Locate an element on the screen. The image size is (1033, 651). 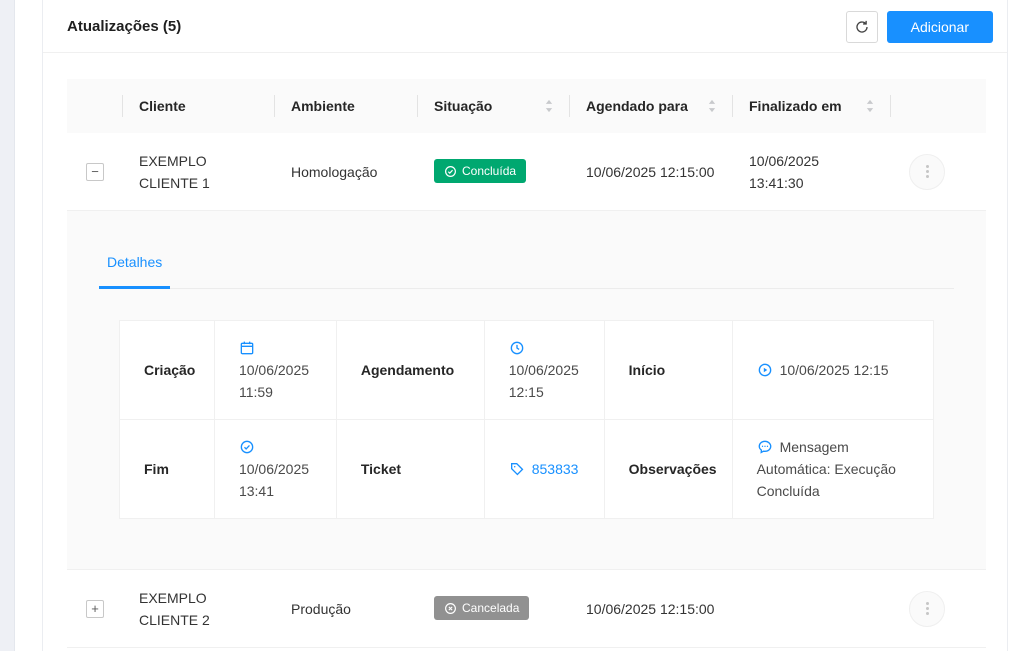
status-badge: Cancelada is located at coordinates (482, 608).